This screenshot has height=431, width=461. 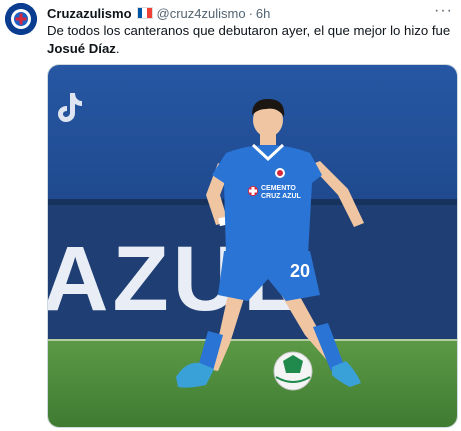 I want to click on cruz-azul-crest-icon, so click(x=21, y=19).